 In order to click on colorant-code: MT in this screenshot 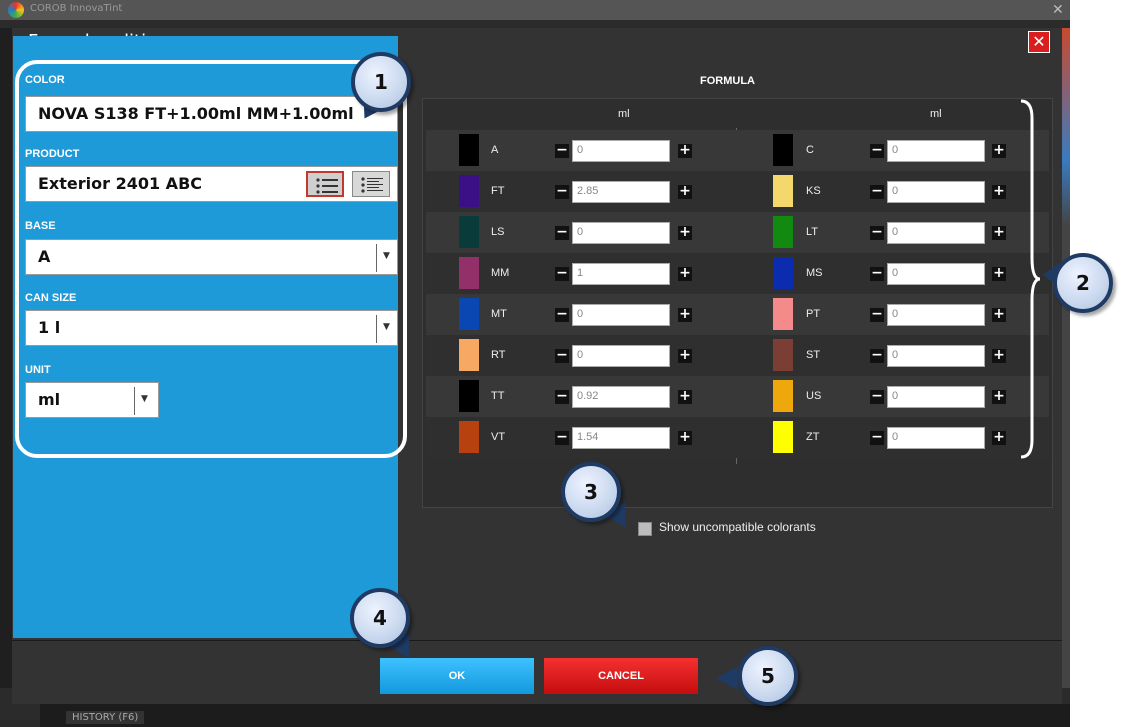, I will do `click(499, 314)`.